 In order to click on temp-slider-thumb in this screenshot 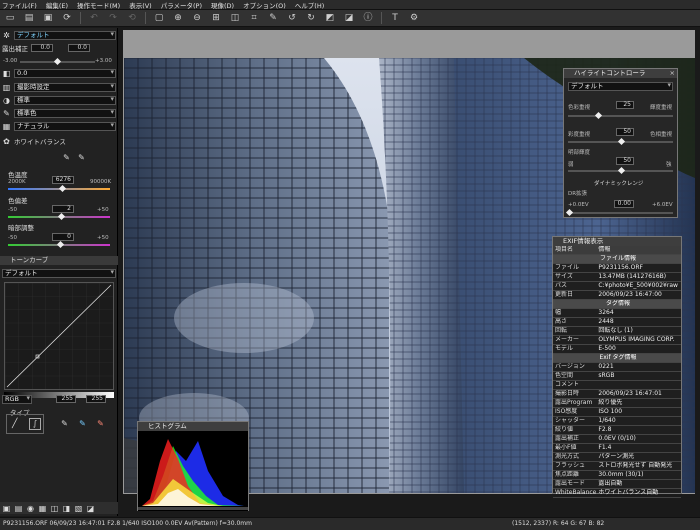, I will do `click(62, 188)`.